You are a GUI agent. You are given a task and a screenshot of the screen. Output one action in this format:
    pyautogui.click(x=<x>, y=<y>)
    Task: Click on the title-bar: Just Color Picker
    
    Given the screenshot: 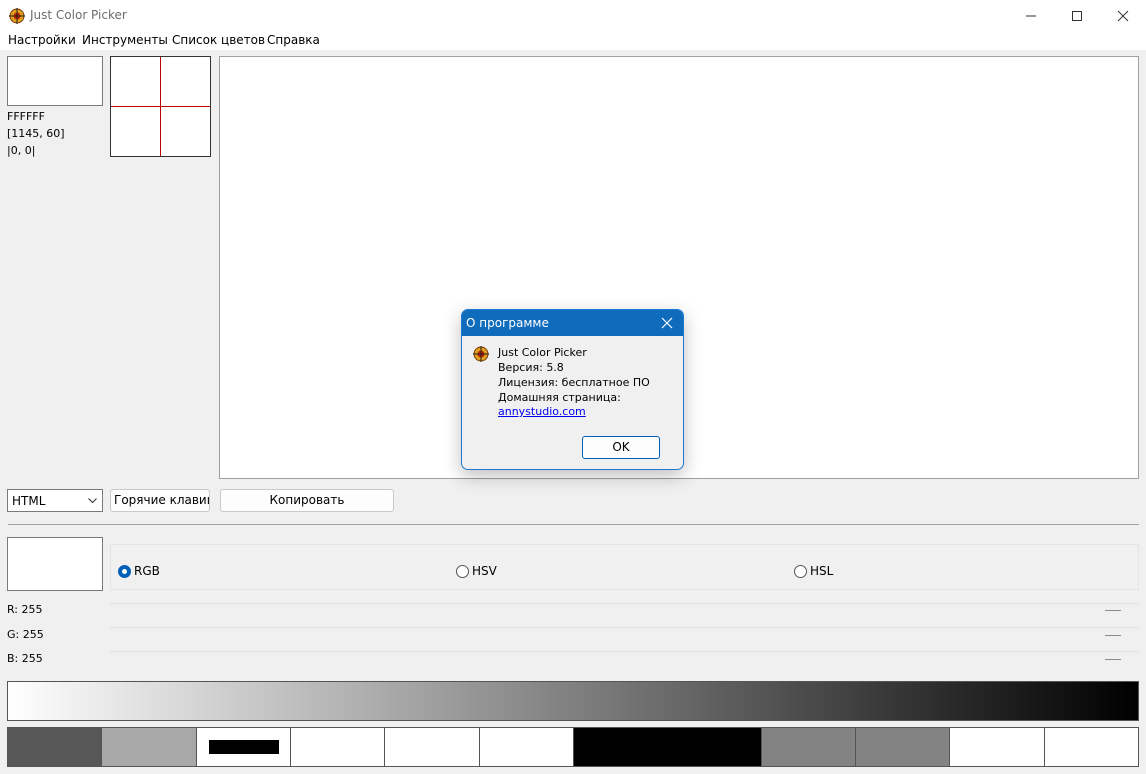 What is the action you would take?
    pyautogui.click(x=573, y=15)
    